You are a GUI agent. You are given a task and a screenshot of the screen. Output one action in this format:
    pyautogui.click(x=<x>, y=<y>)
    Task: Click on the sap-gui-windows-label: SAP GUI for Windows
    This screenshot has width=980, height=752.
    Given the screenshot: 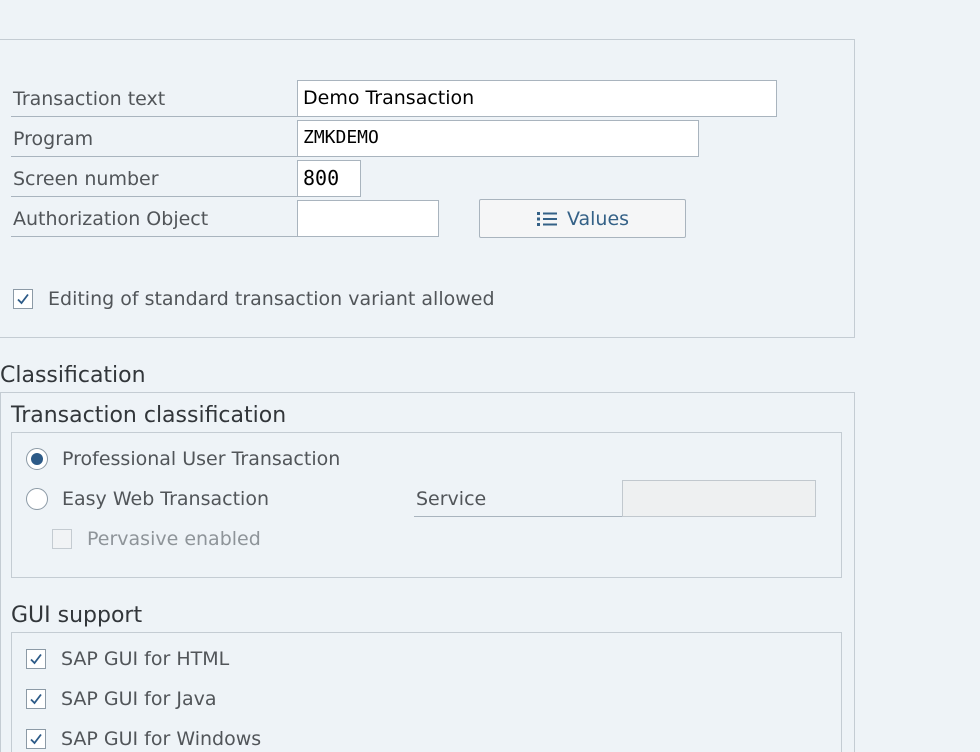 What is the action you would take?
    pyautogui.click(x=161, y=739)
    